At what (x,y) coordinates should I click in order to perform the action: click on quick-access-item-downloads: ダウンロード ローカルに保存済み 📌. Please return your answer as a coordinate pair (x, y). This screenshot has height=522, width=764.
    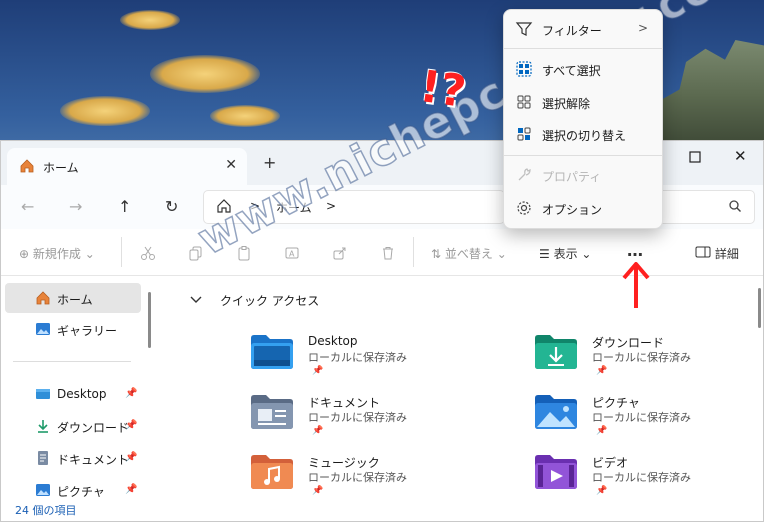
    Looking at the image, I should click on (634, 358).